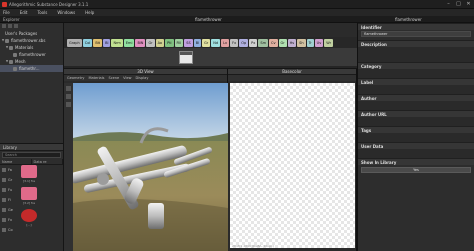 Image resolution: width=474 pixels, height=251 pixels. Describe the element at coordinates (416, 89) in the screenshot. I see `label-field` at that location.